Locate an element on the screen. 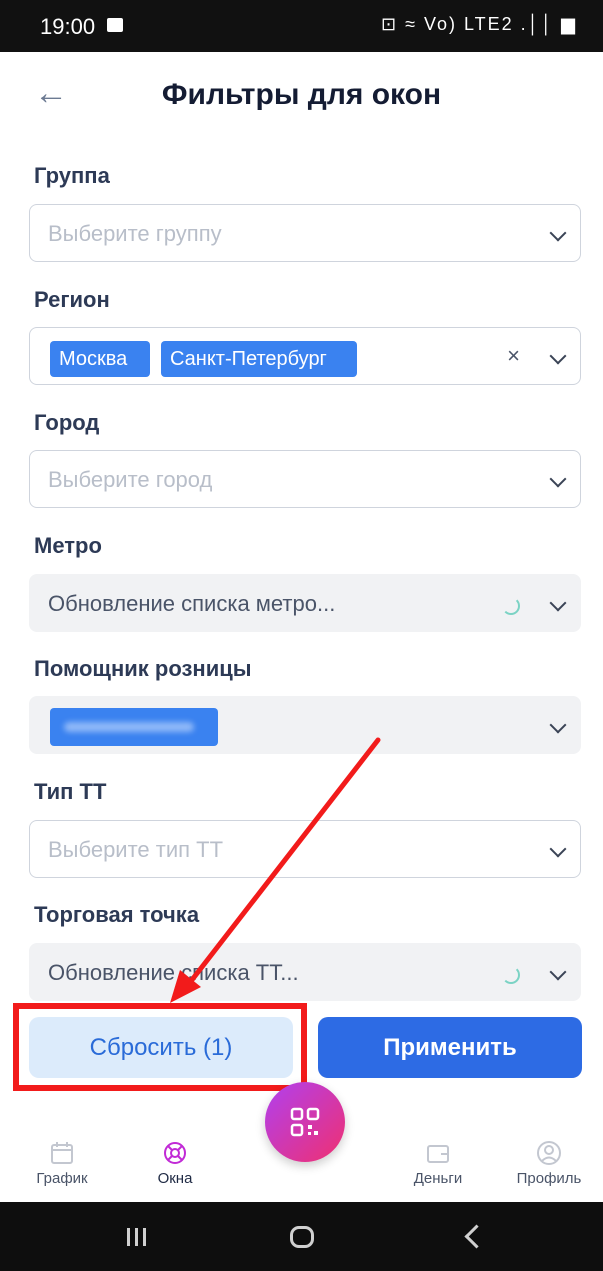  assistant-tag-blurred is located at coordinates (134, 727).